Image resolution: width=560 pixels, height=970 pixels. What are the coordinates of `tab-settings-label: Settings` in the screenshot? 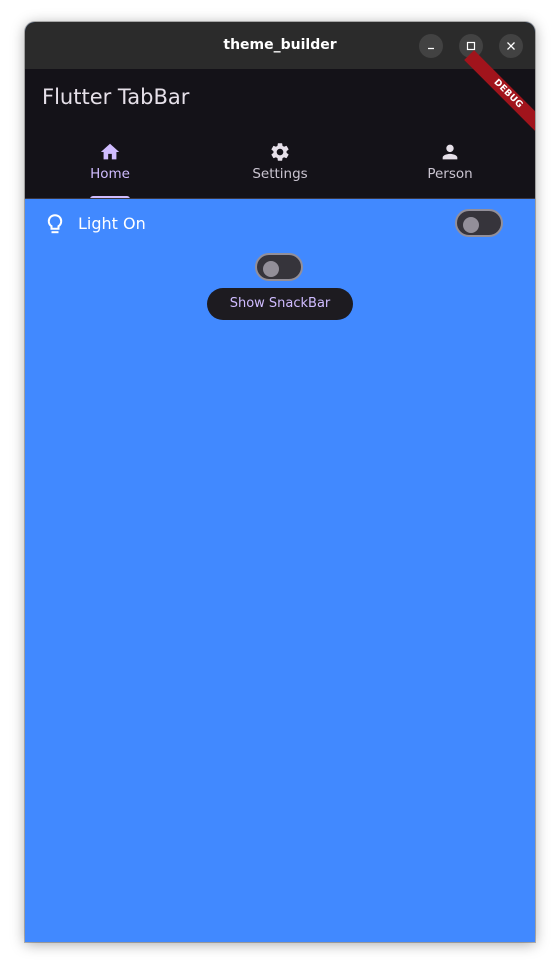 It's located at (280, 174).